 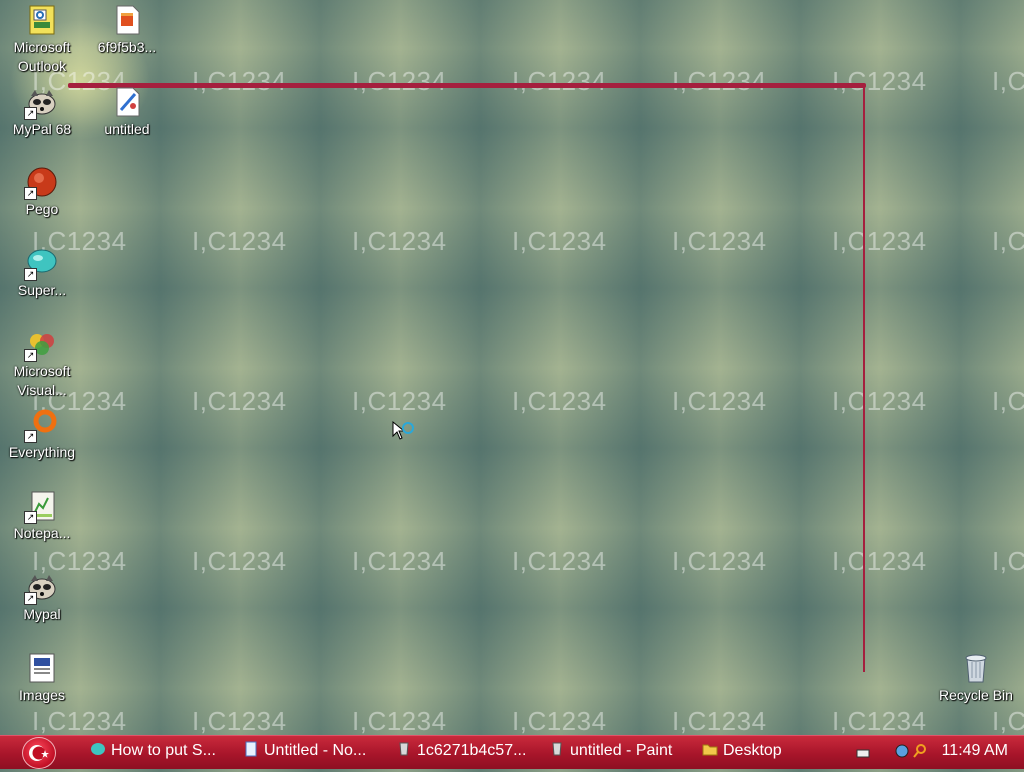 I want to click on images-folder-icon, so click(x=42, y=668).